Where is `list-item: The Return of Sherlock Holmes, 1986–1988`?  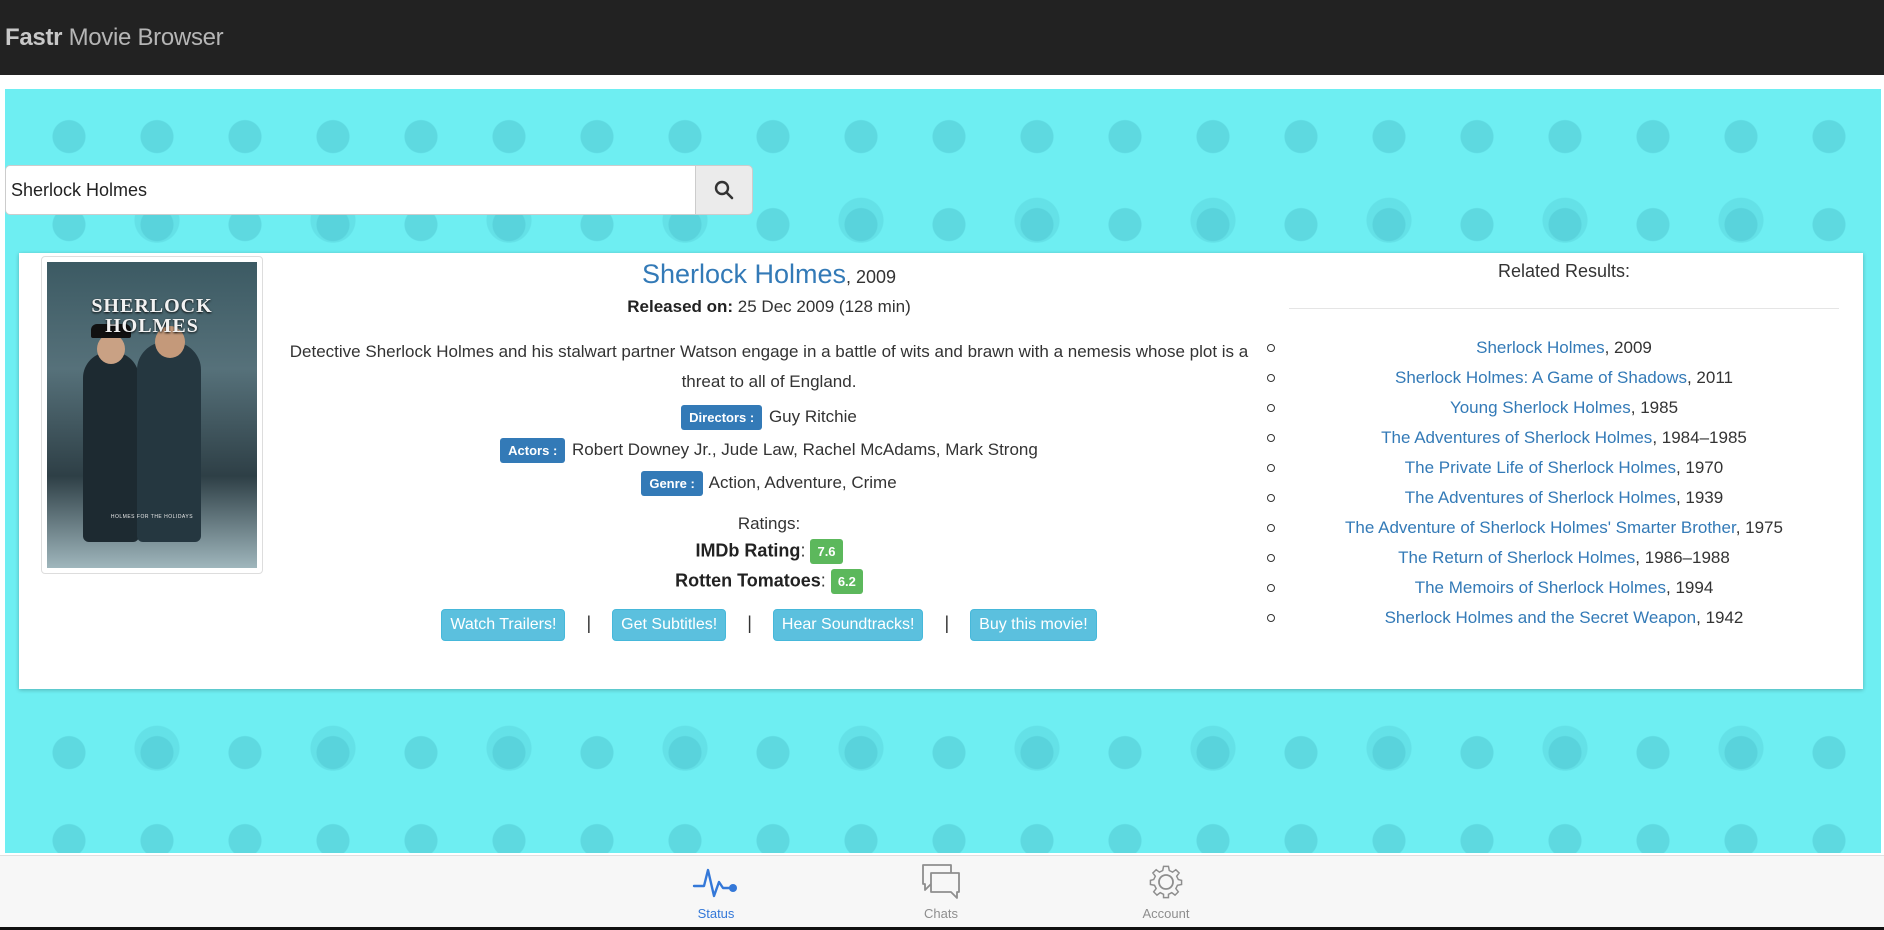 list-item: The Return of Sherlock Holmes, 1986–1988 is located at coordinates (1564, 558).